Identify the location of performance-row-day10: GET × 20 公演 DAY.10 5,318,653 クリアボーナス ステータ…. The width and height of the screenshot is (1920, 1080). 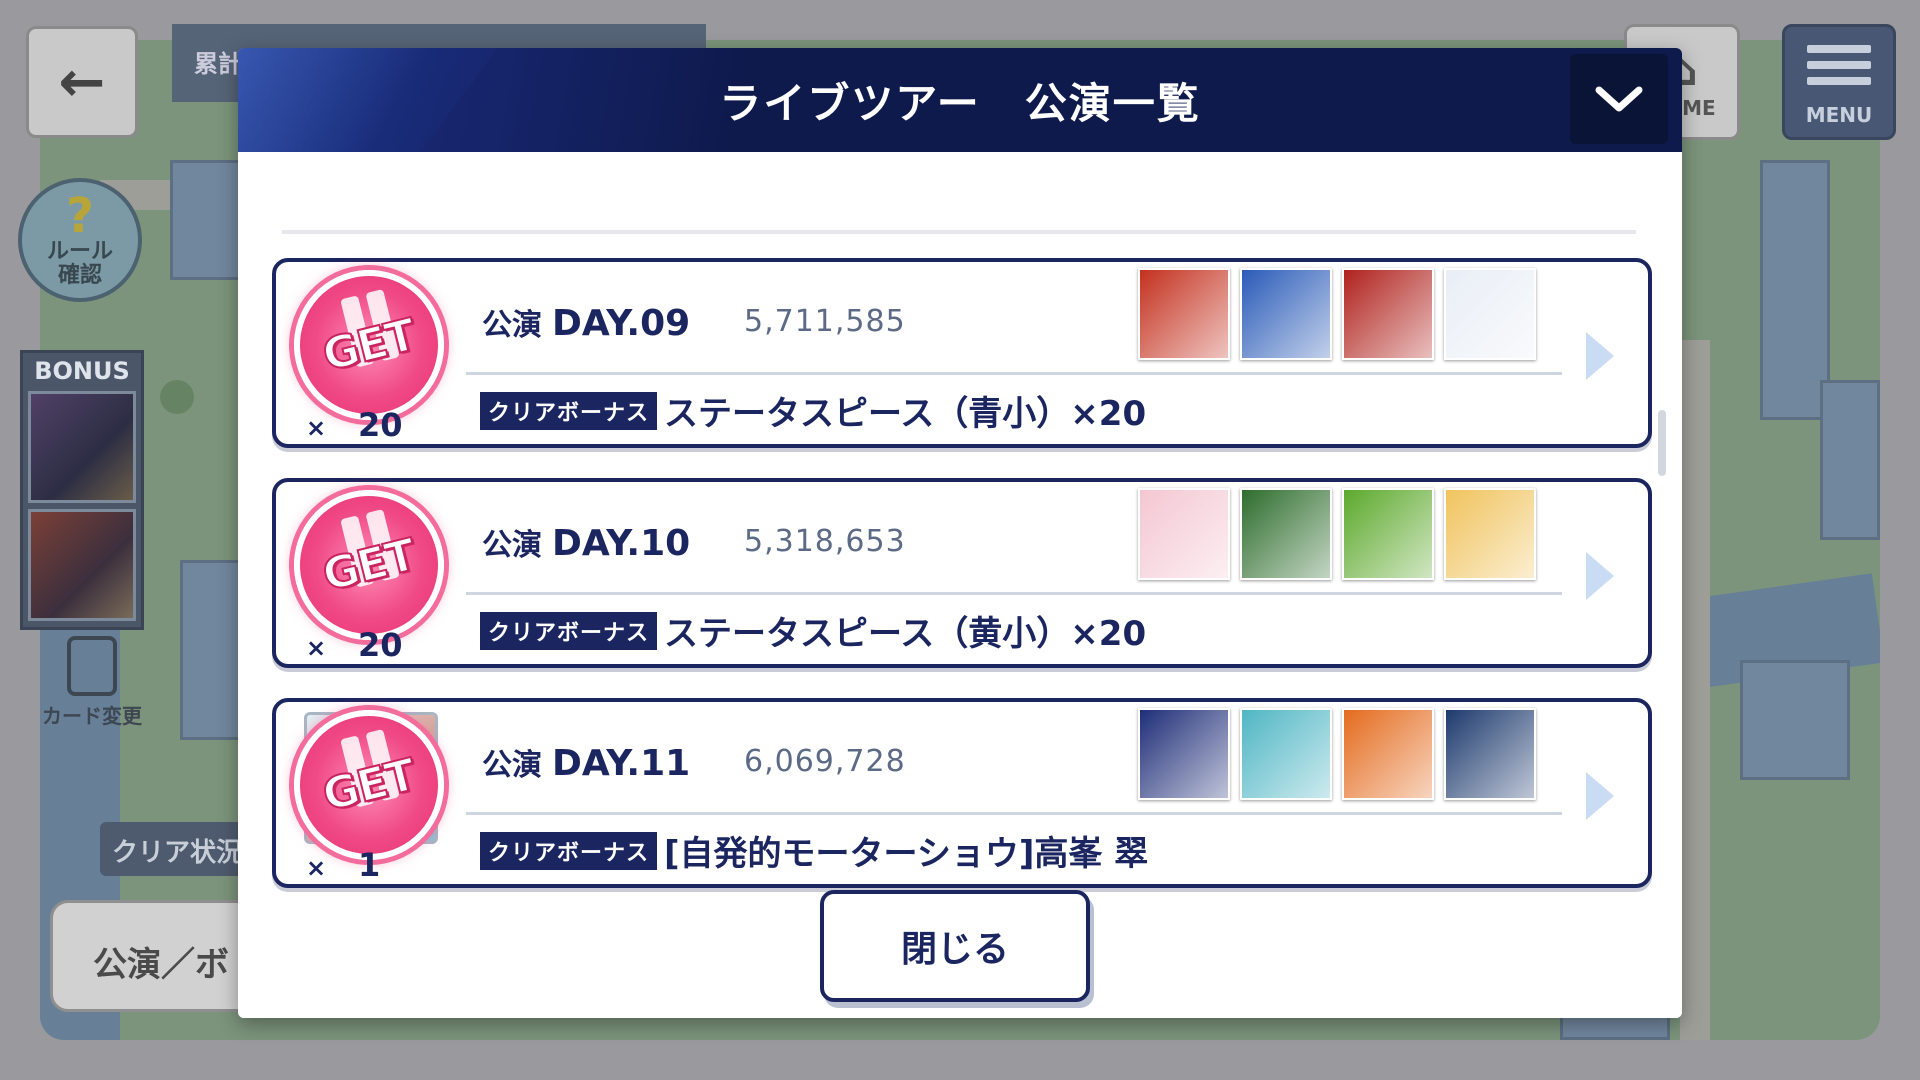
(962, 571).